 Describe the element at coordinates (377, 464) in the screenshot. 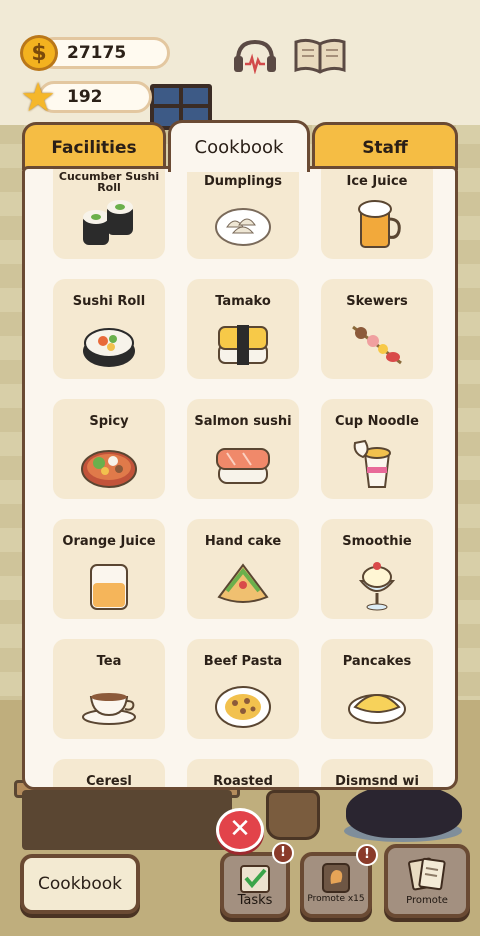

I see `cup-noodle-icon` at that location.